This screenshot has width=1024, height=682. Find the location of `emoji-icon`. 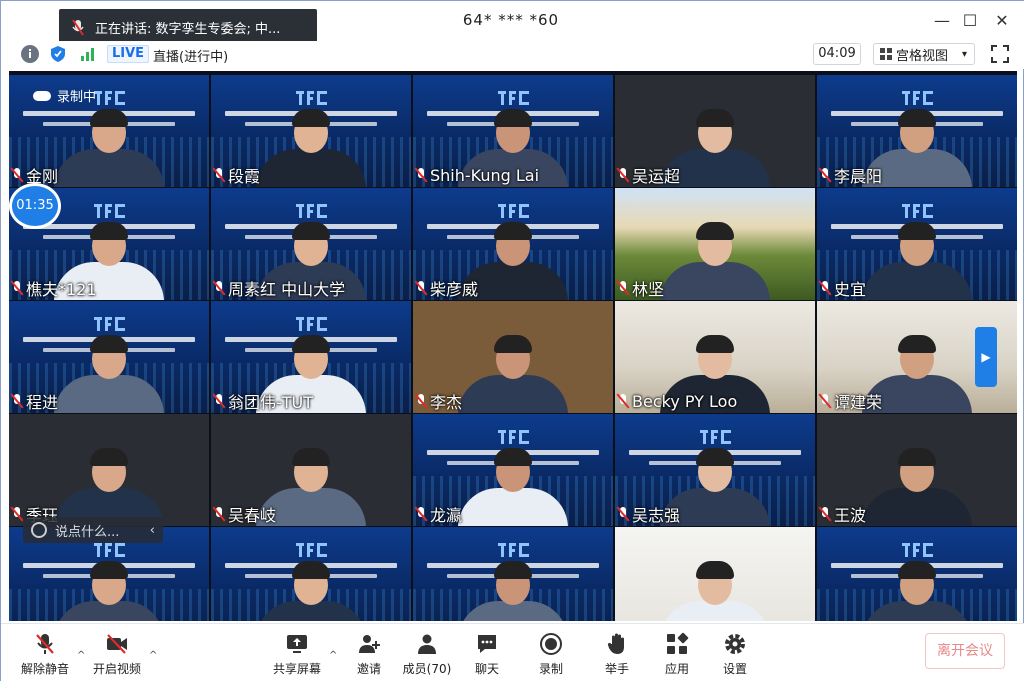

emoji-icon is located at coordinates (39, 530).